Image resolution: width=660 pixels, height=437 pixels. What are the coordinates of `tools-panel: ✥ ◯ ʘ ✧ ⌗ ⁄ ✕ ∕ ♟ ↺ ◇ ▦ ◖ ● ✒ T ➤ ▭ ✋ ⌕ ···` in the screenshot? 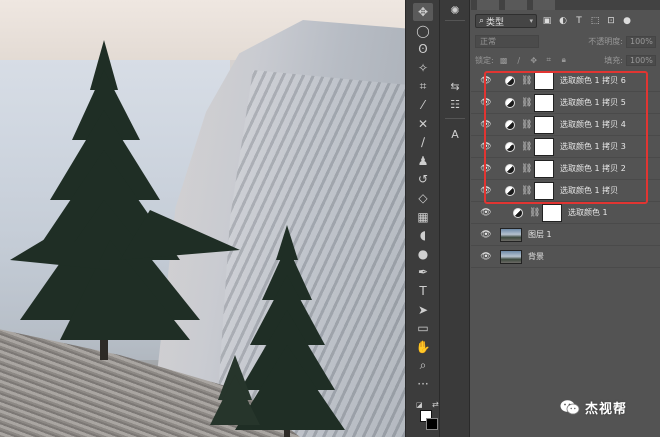 It's located at (422, 218).